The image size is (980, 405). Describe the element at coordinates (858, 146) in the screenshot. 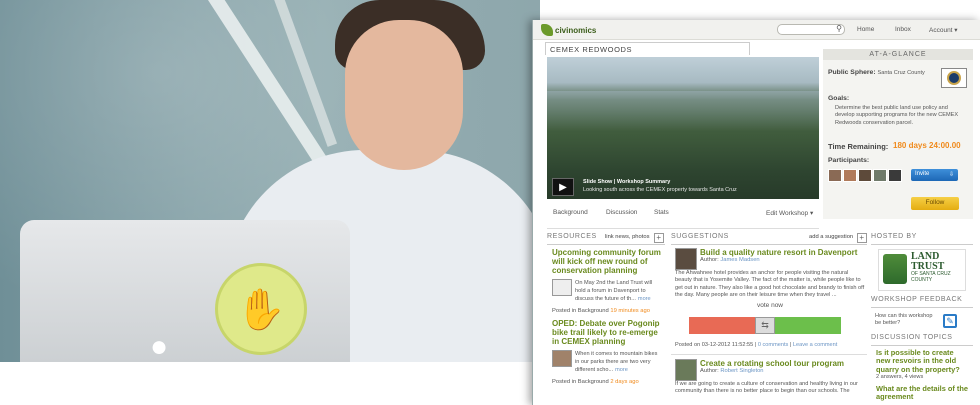

I see `time-remaining-label: Time Remaining:` at that location.